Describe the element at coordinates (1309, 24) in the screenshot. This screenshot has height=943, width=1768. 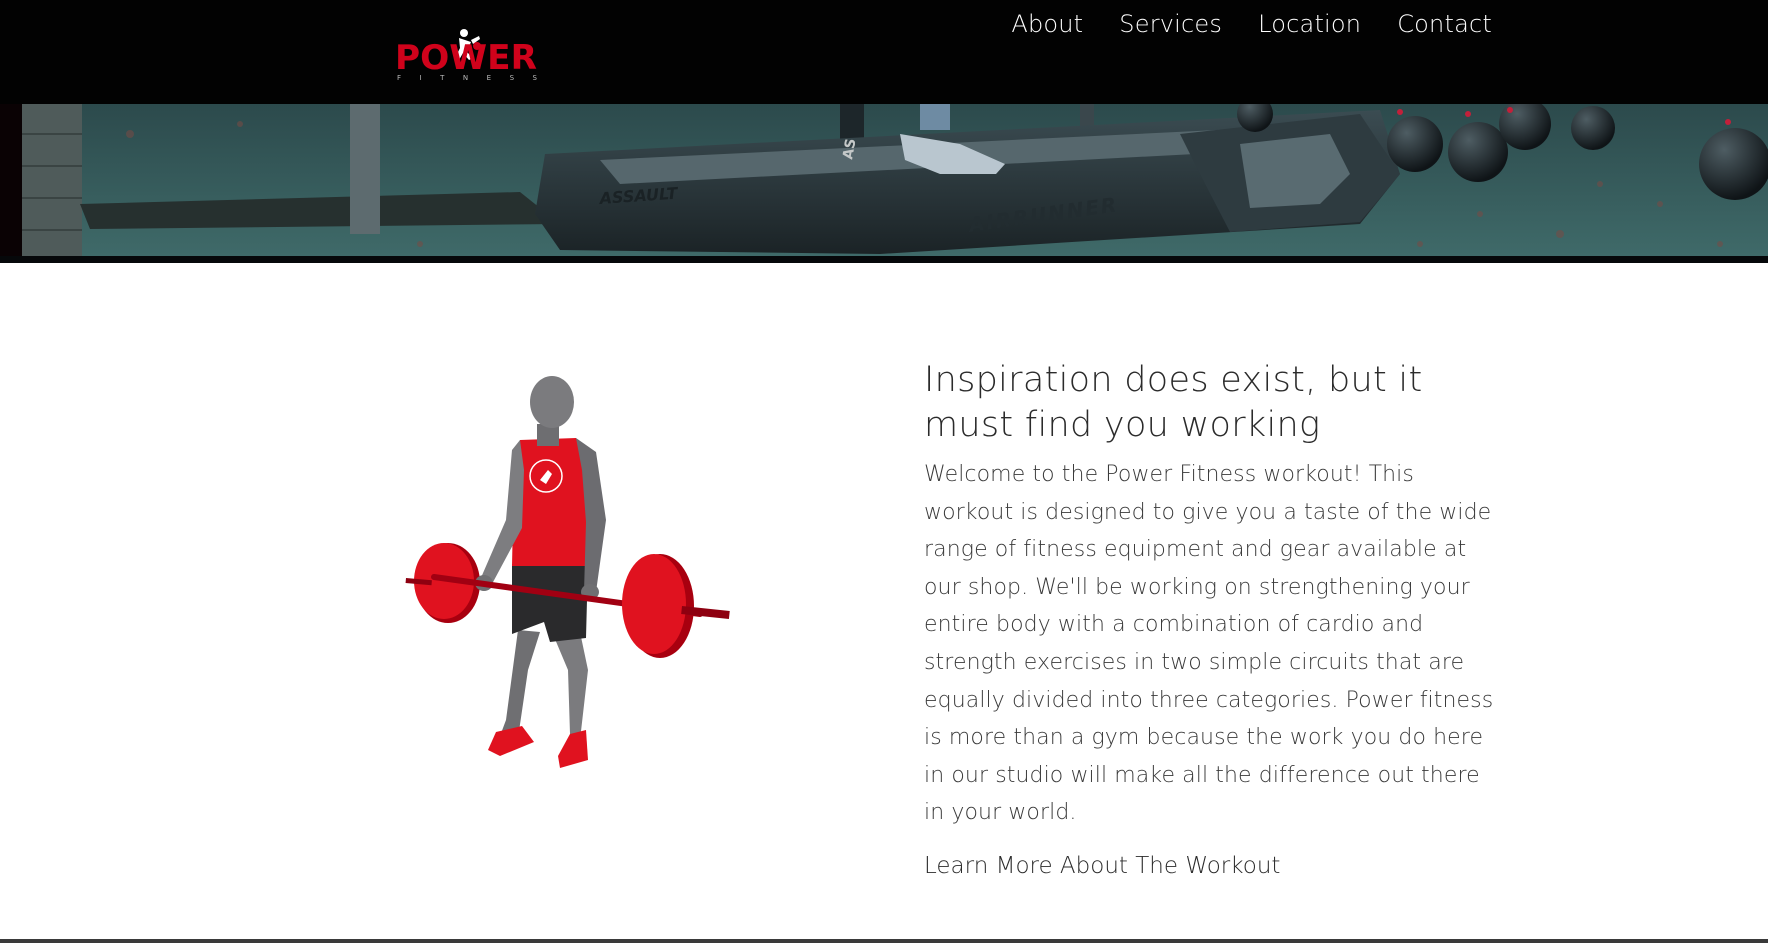
I see `nav-location: Location` at that location.